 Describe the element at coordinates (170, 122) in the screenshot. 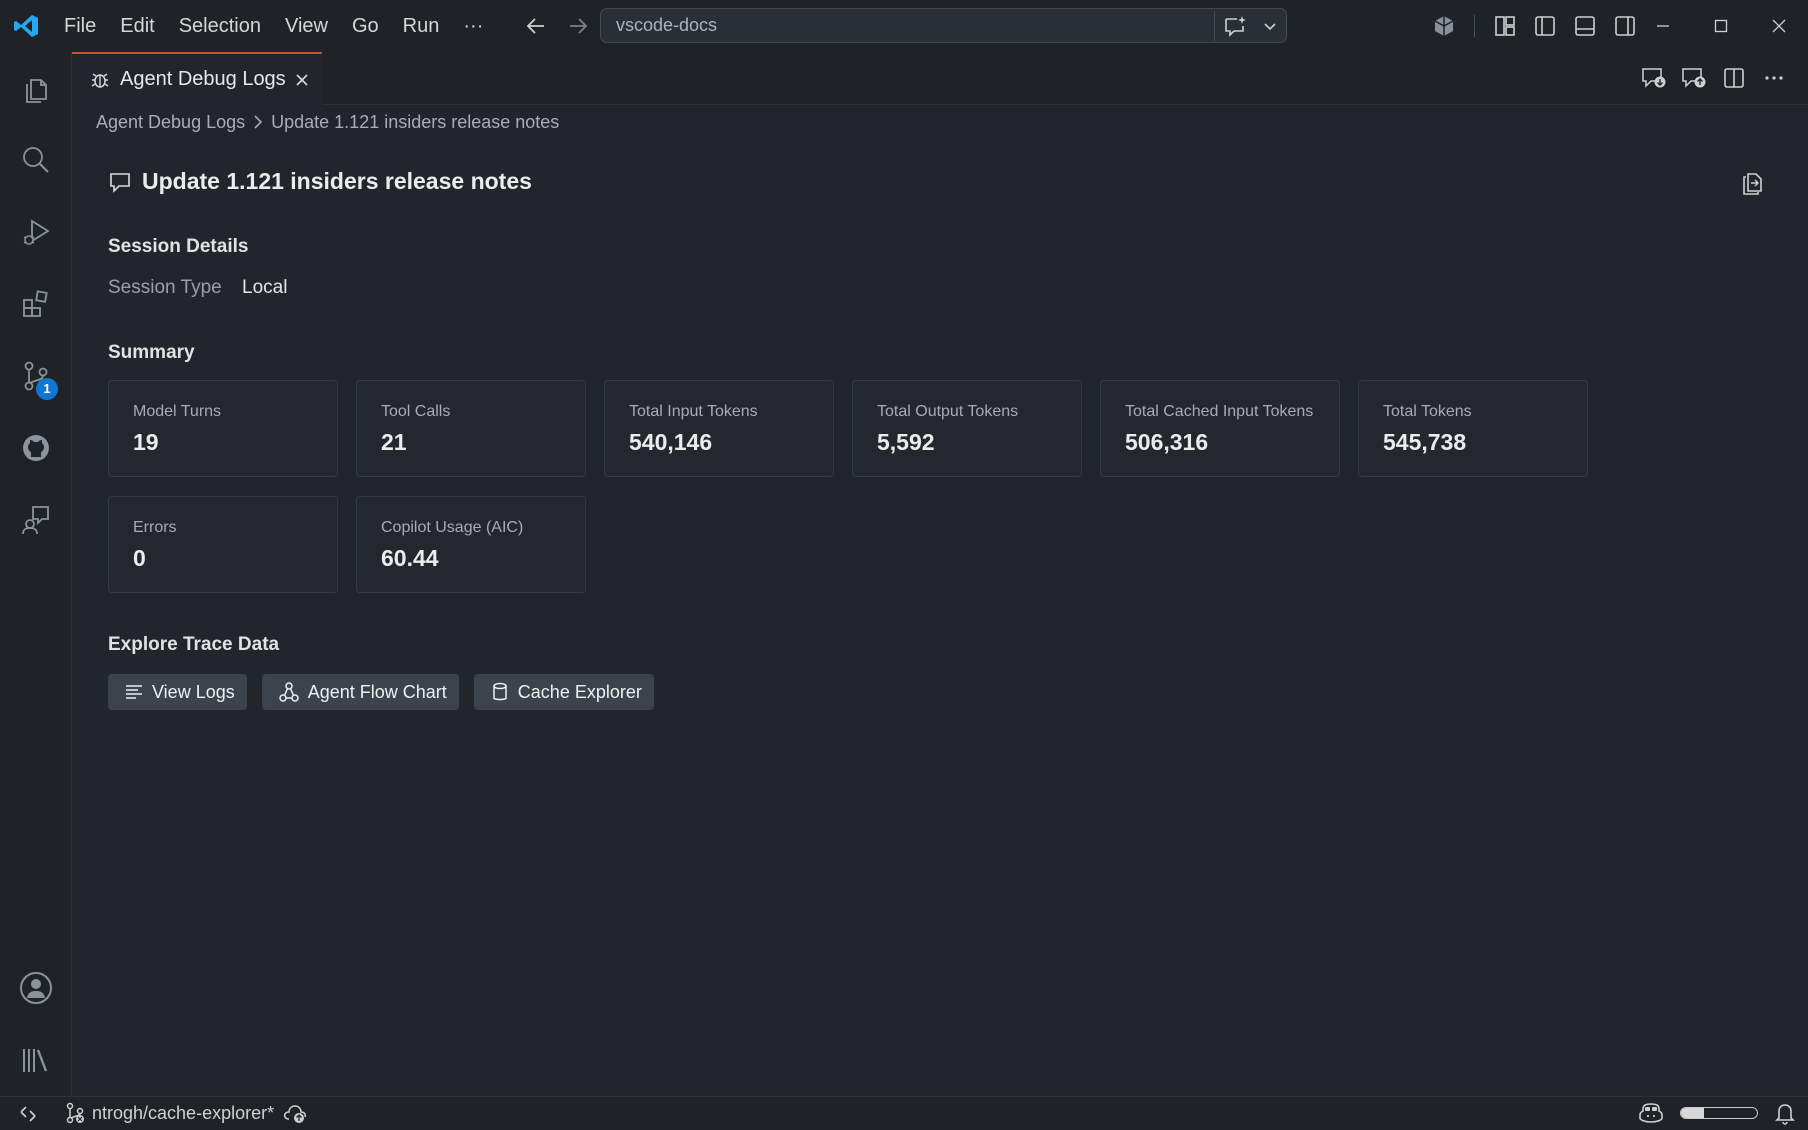

I see `breadcrumb-root: Agent Debug Logs` at that location.